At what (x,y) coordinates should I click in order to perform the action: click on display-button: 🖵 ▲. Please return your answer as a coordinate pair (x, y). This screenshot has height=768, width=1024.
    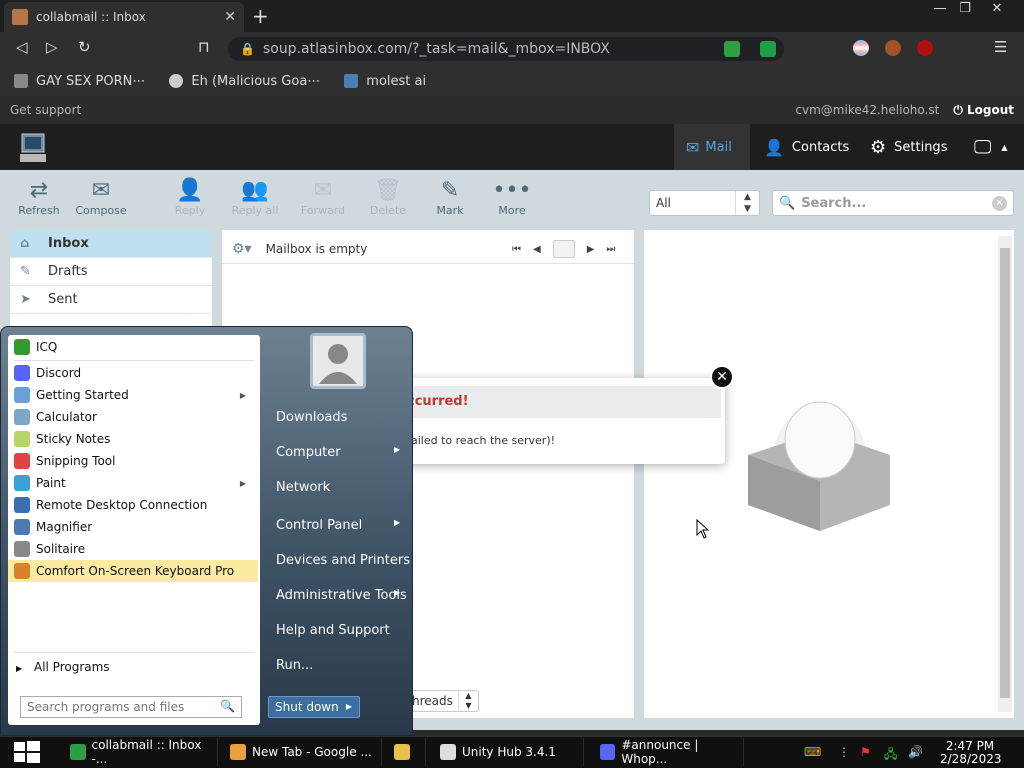
    Looking at the image, I should click on (993, 147).